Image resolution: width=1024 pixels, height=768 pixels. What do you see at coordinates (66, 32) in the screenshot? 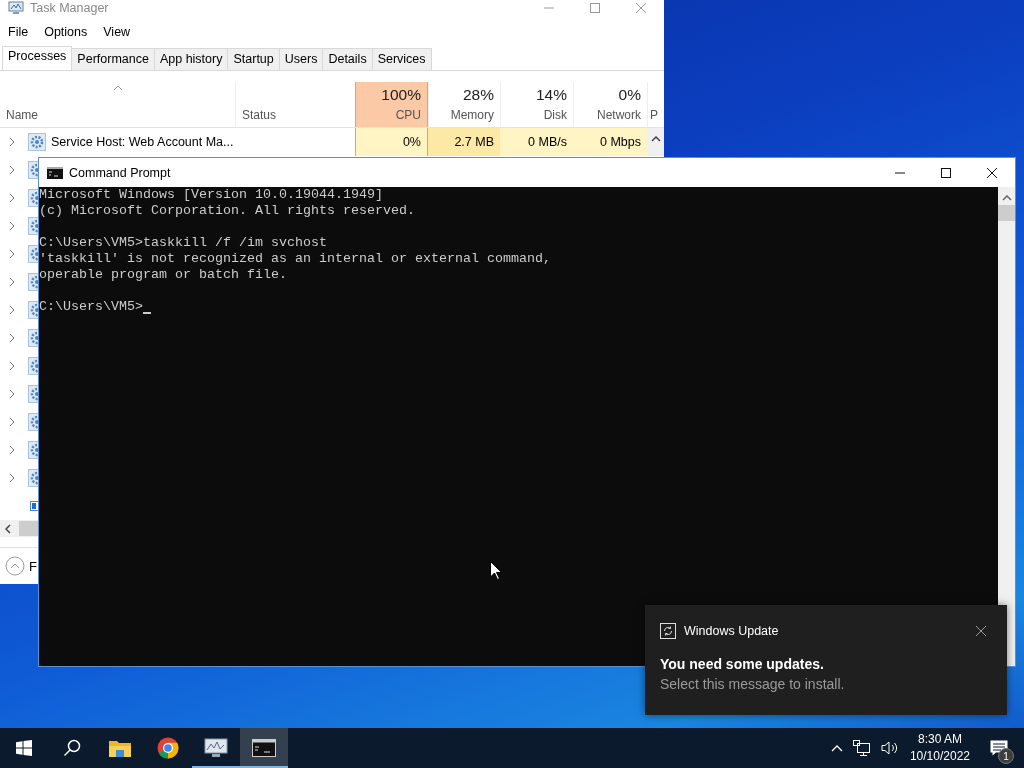
I see `menu-item: Options` at bounding box center [66, 32].